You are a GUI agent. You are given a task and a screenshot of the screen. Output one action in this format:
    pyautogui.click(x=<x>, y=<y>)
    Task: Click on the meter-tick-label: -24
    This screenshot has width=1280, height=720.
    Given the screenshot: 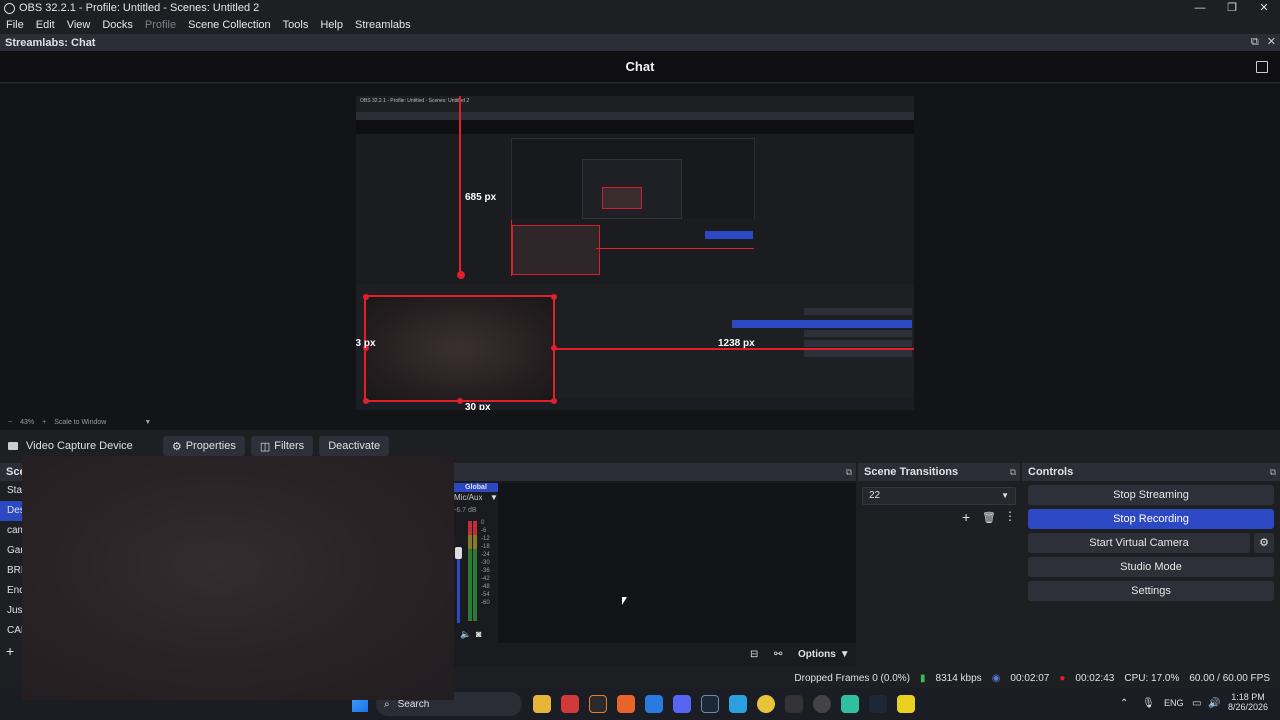 What is the action you would take?
    pyautogui.click(x=485, y=555)
    